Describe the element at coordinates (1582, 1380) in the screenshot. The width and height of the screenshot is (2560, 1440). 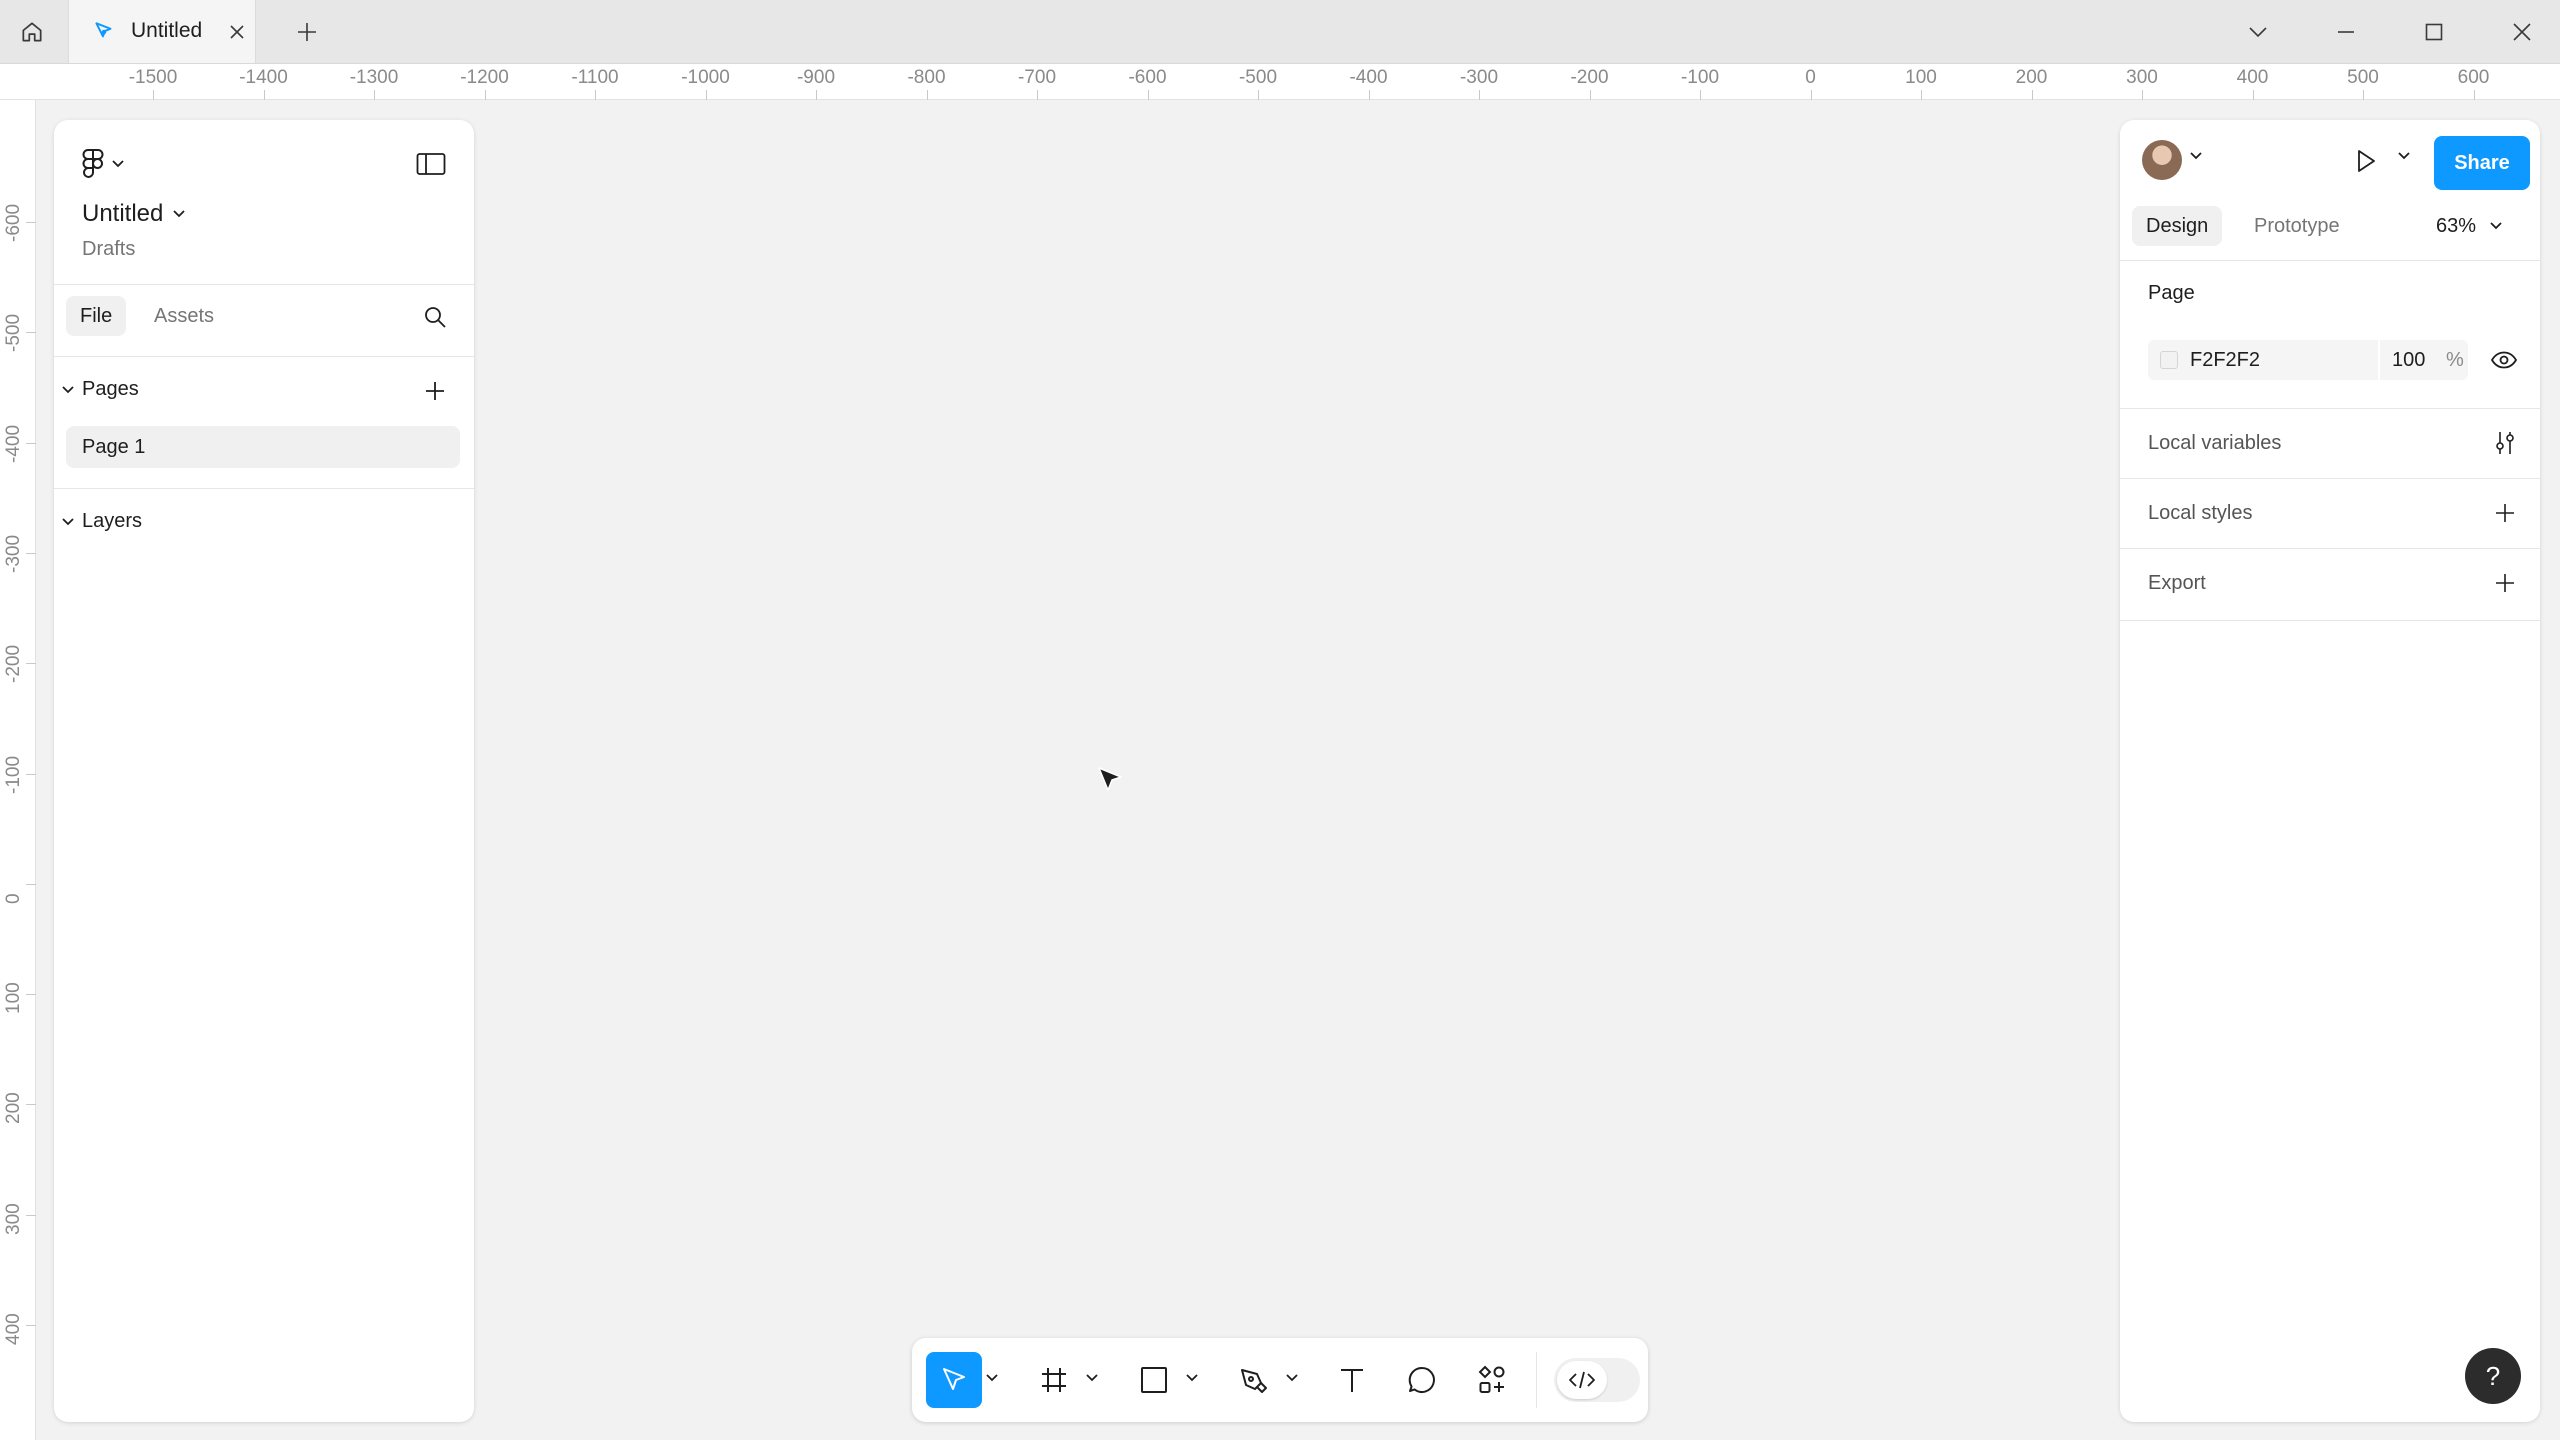
I see `code-icon` at that location.